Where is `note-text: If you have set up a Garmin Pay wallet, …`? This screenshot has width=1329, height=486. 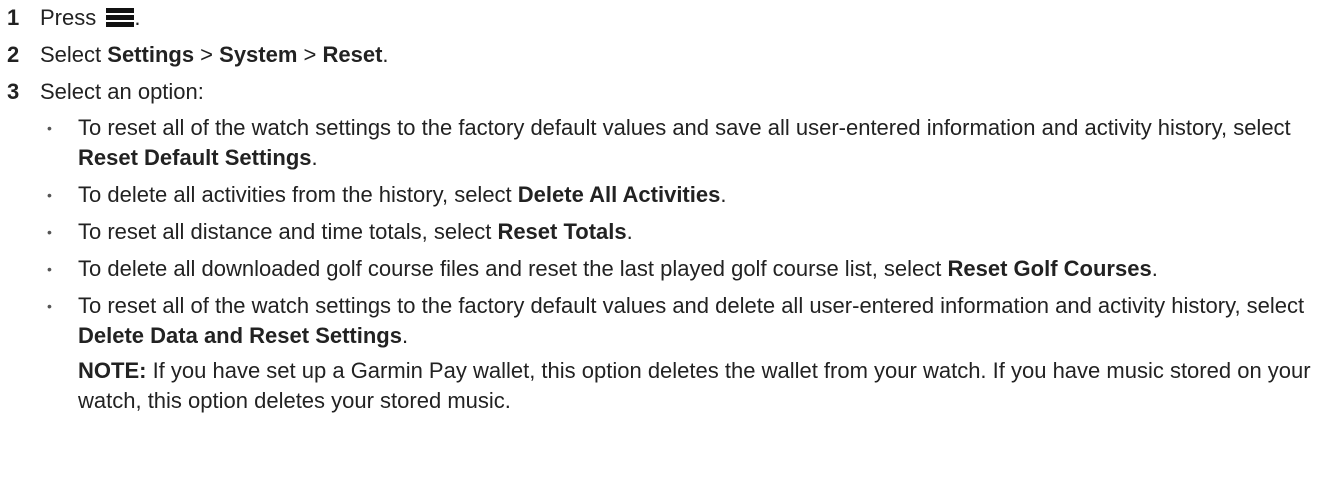 note-text: If you have set up a Garmin Pay wallet, … is located at coordinates (694, 385).